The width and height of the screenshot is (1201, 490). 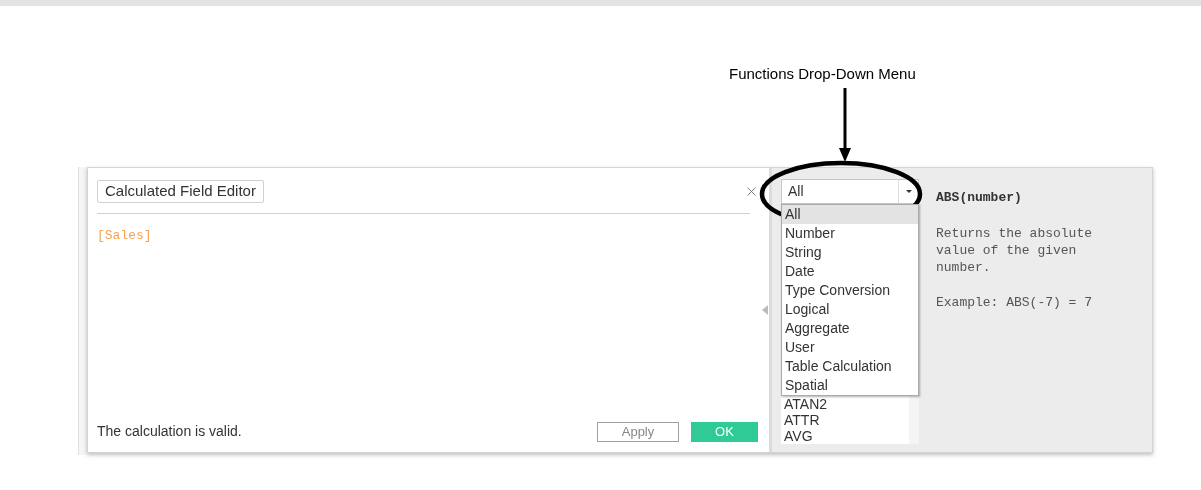 I want to click on function-item: ATAN2, so click(x=845, y=404).